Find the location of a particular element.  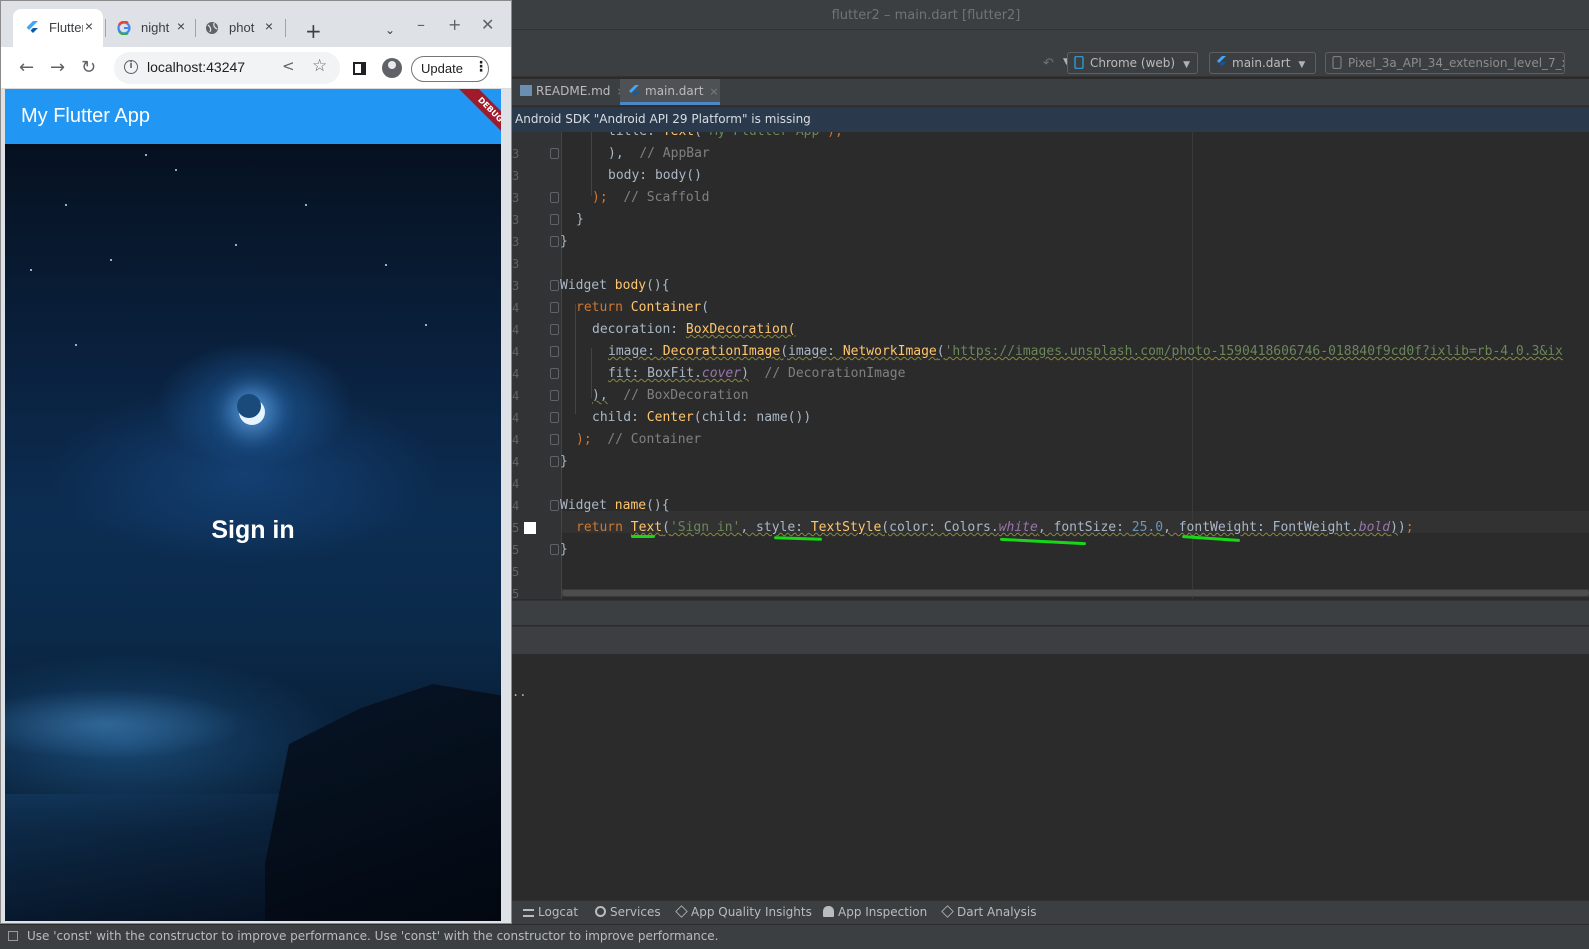

tool-logcat: Logcat is located at coordinates (550, 912).